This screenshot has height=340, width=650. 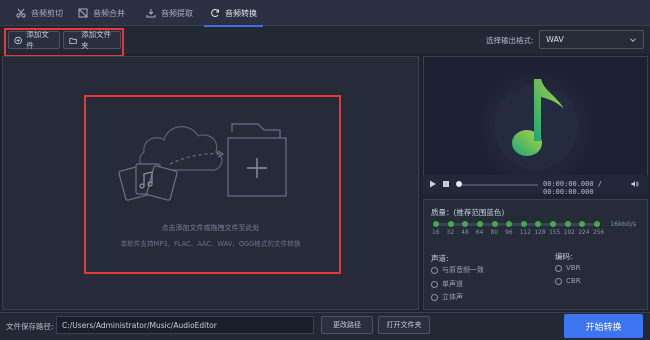 What do you see at coordinates (433, 184) in the screenshot?
I see `play-icon` at bounding box center [433, 184].